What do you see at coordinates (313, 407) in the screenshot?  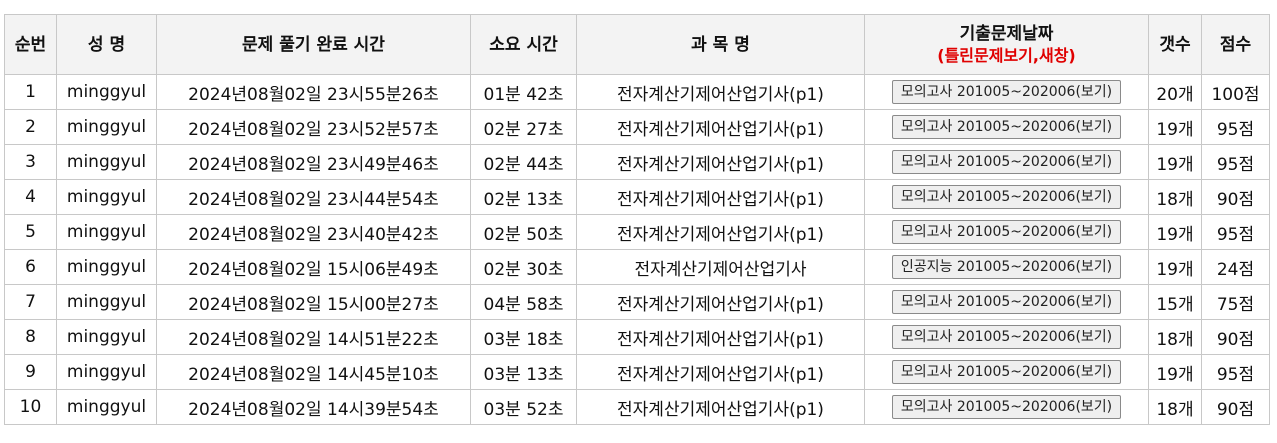 I see `cell-time: 2024년08월02일 14시39분54초` at bounding box center [313, 407].